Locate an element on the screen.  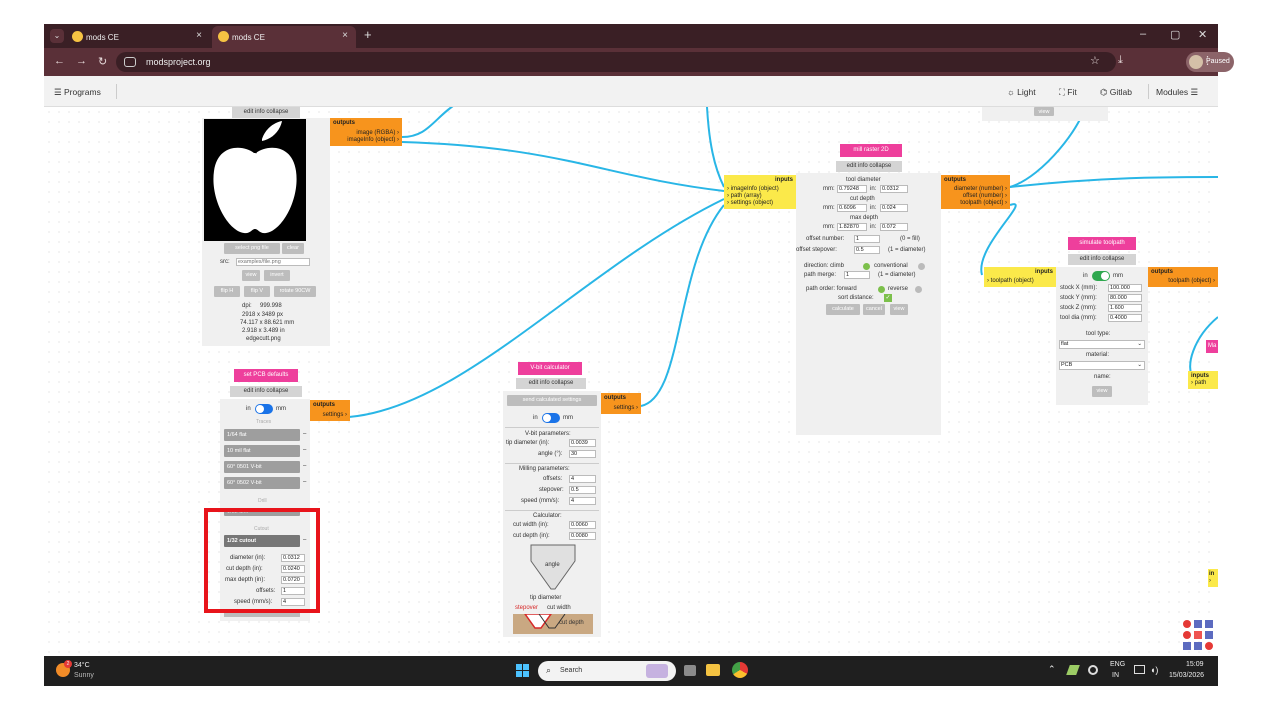
sim-edit-info-collapse: edit info collapse is located at coordinates (1102, 259).